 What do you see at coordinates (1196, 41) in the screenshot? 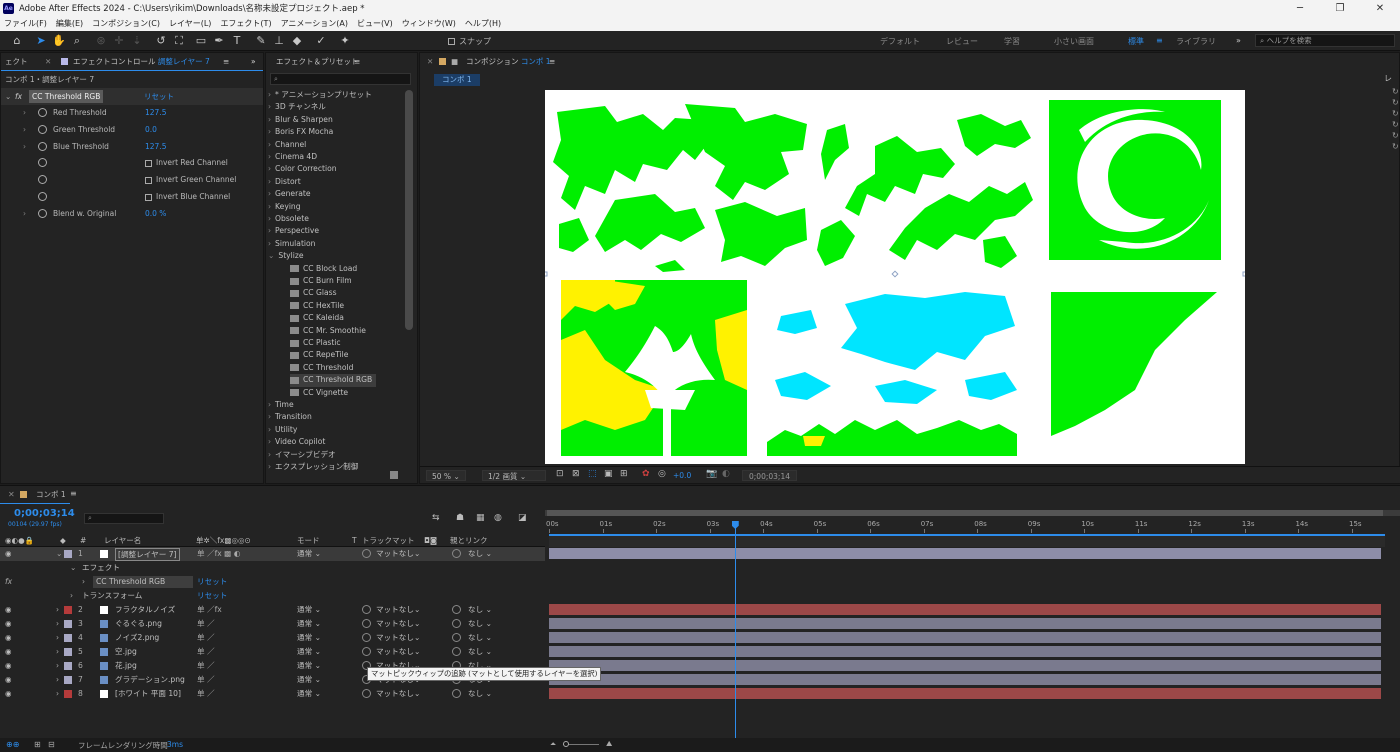
I see `workspace-libraries: ライブラリ` at bounding box center [1196, 41].